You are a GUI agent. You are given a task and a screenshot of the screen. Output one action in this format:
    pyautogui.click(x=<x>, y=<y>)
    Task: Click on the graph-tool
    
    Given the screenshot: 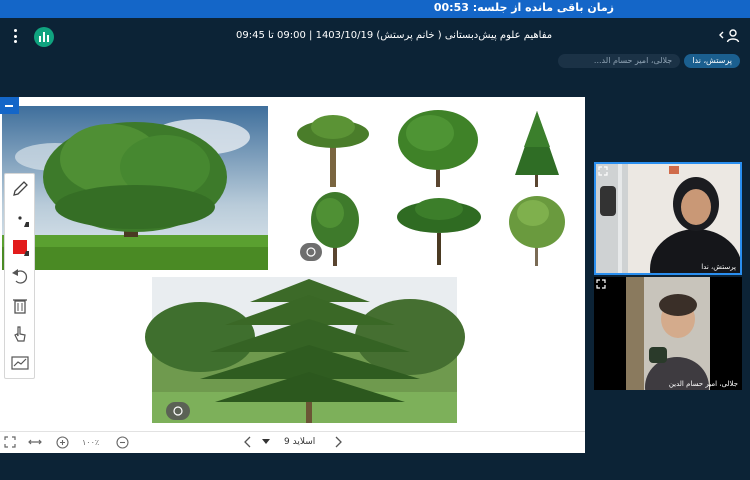 What is the action you would take?
    pyautogui.click(x=19, y=362)
    